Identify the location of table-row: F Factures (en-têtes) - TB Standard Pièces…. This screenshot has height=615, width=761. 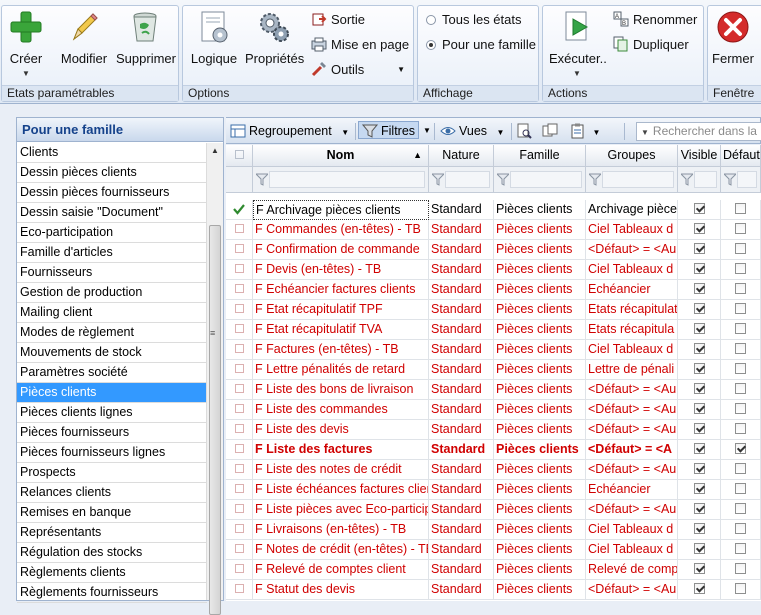
(493, 350).